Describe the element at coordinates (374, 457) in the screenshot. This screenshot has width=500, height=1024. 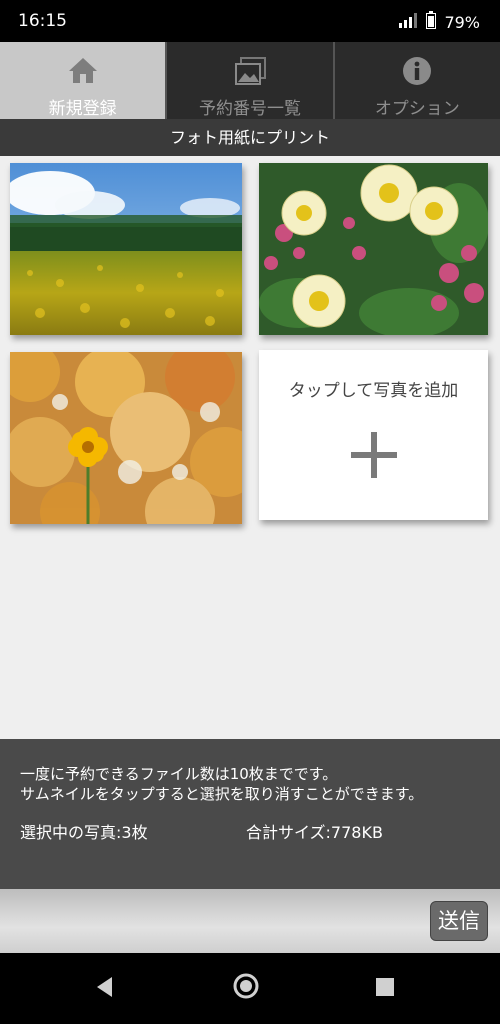
I see `plus-icon` at that location.